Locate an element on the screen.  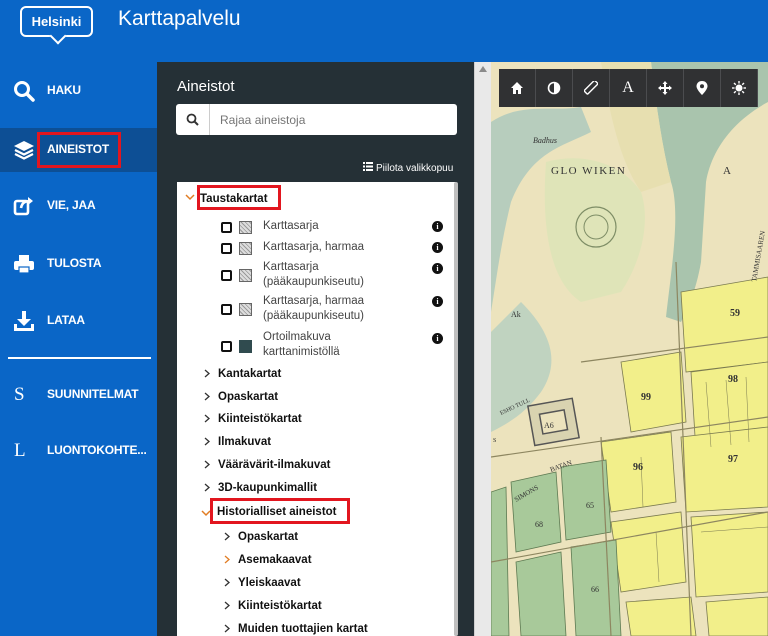
layer-name: Karttasarja, harmaa (pääkaupunkiseutu) is located at coordinates (314, 308).